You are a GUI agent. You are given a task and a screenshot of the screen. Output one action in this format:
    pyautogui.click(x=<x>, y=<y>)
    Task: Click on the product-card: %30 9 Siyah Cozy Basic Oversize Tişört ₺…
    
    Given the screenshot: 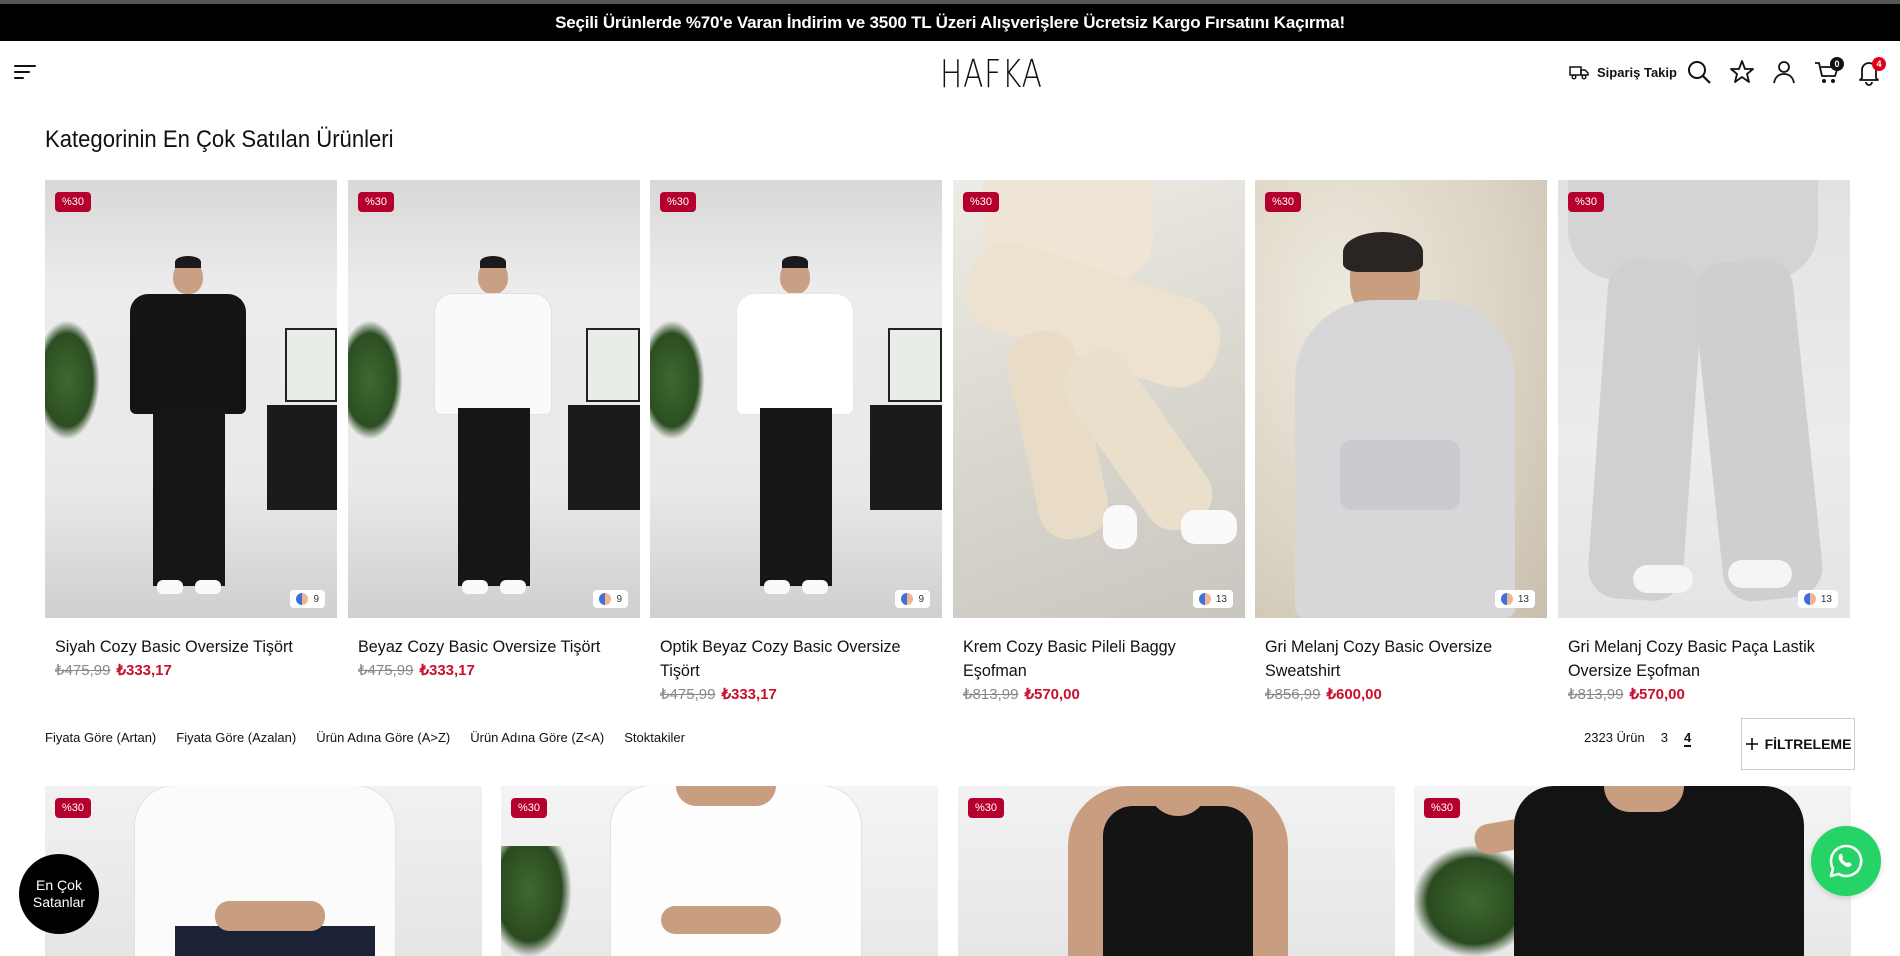 What is the action you would take?
    pyautogui.click(x=191, y=429)
    